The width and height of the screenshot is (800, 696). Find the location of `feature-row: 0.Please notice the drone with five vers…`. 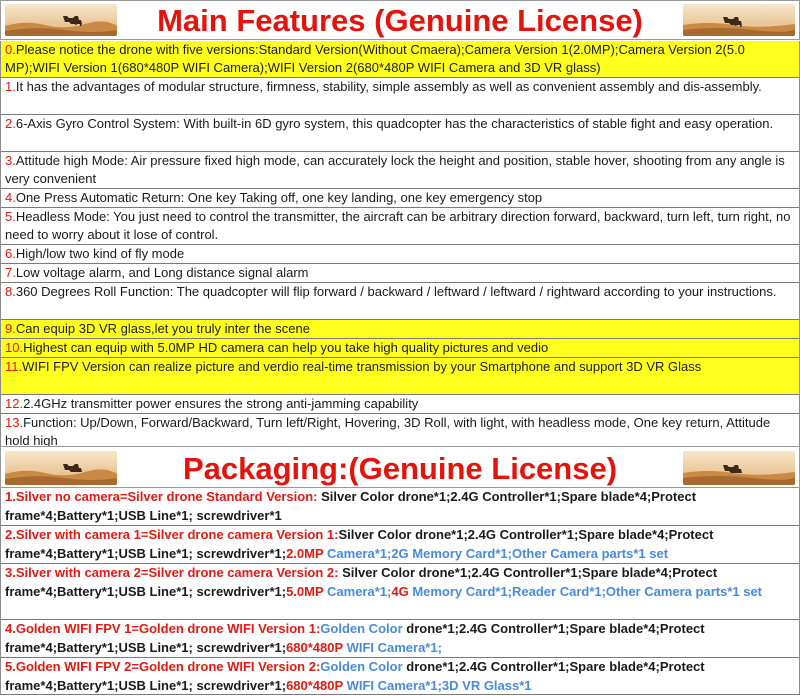

feature-row: 0.Please notice the drone with five vers… is located at coordinates (400, 59).